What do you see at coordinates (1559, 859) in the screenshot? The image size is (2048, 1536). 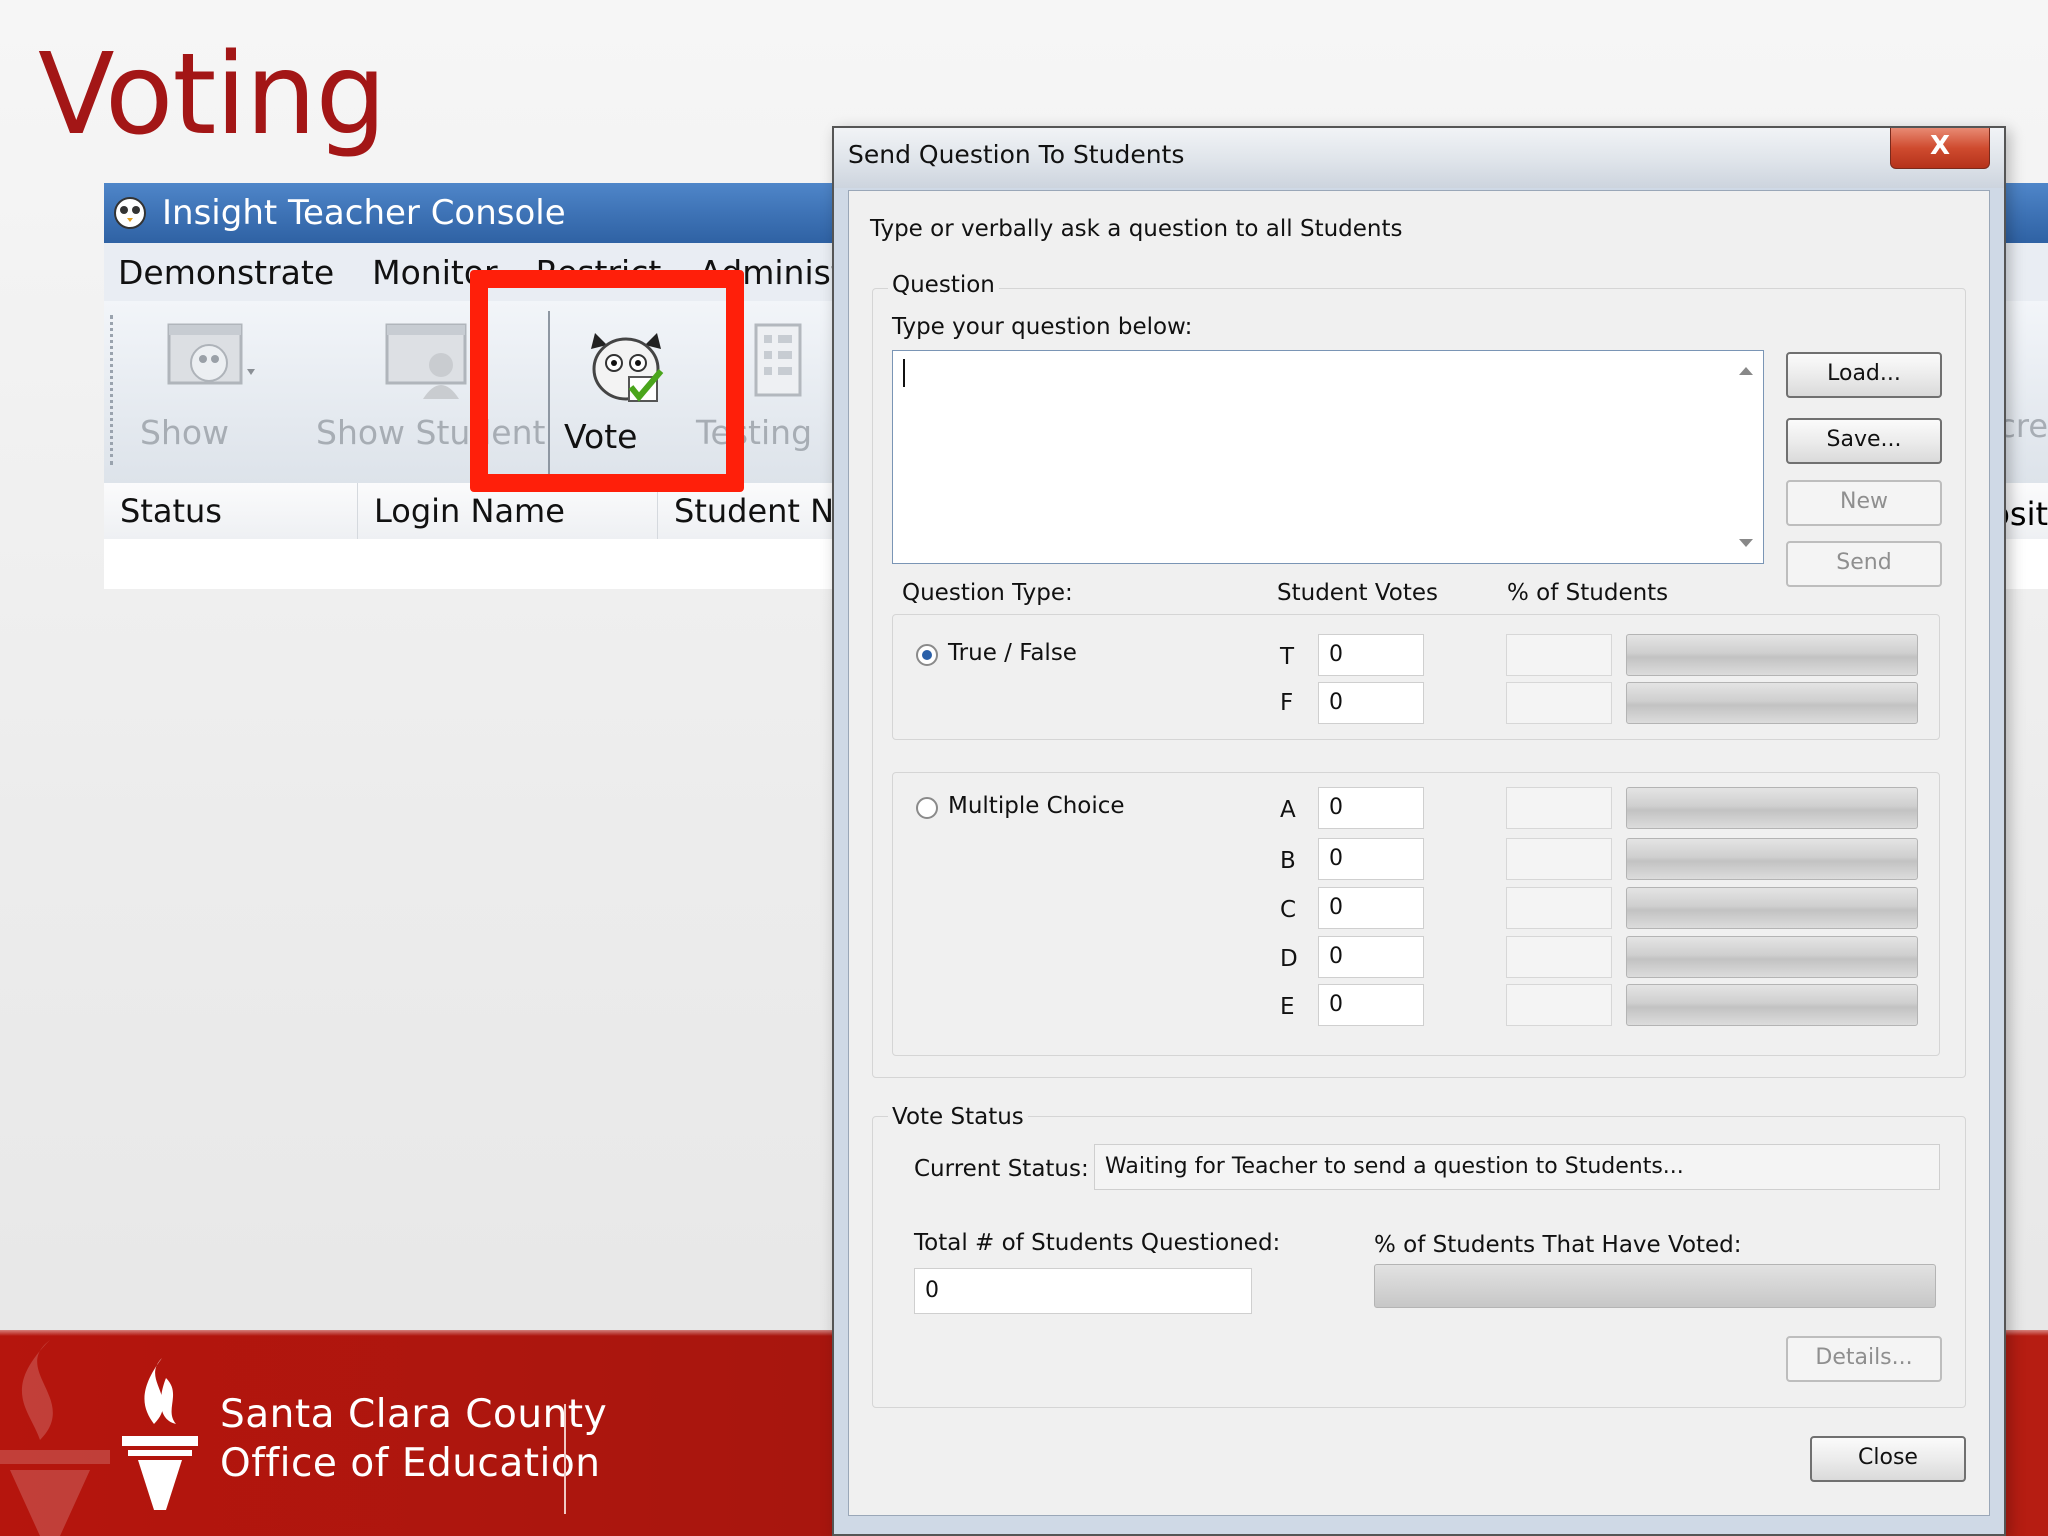 I see `percent-b-field` at bounding box center [1559, 859].